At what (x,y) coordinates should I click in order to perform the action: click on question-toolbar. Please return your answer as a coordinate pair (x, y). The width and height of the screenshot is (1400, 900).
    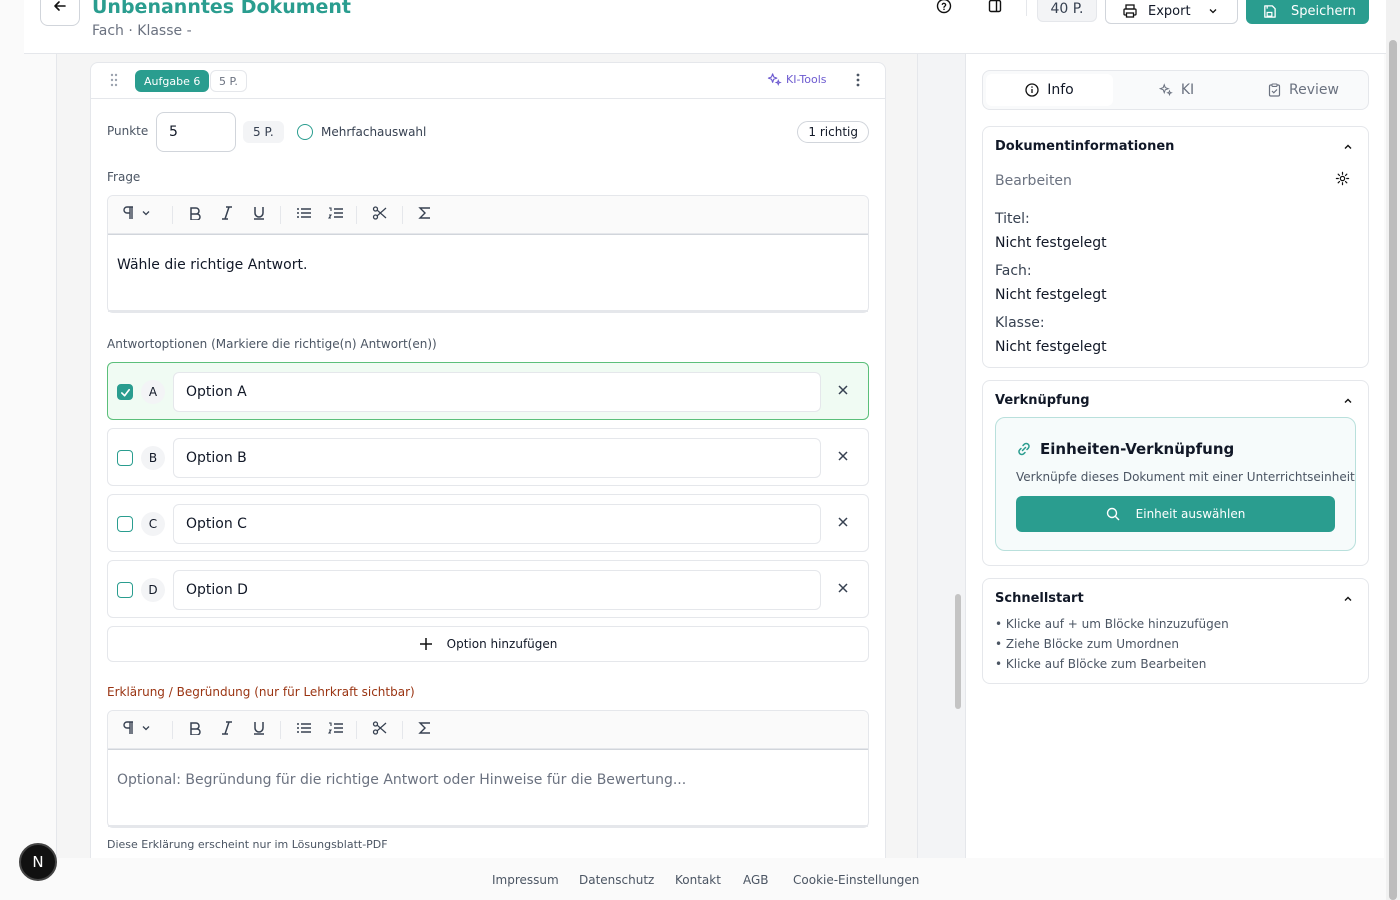
    Looking at the image, I should click on (488, 215).